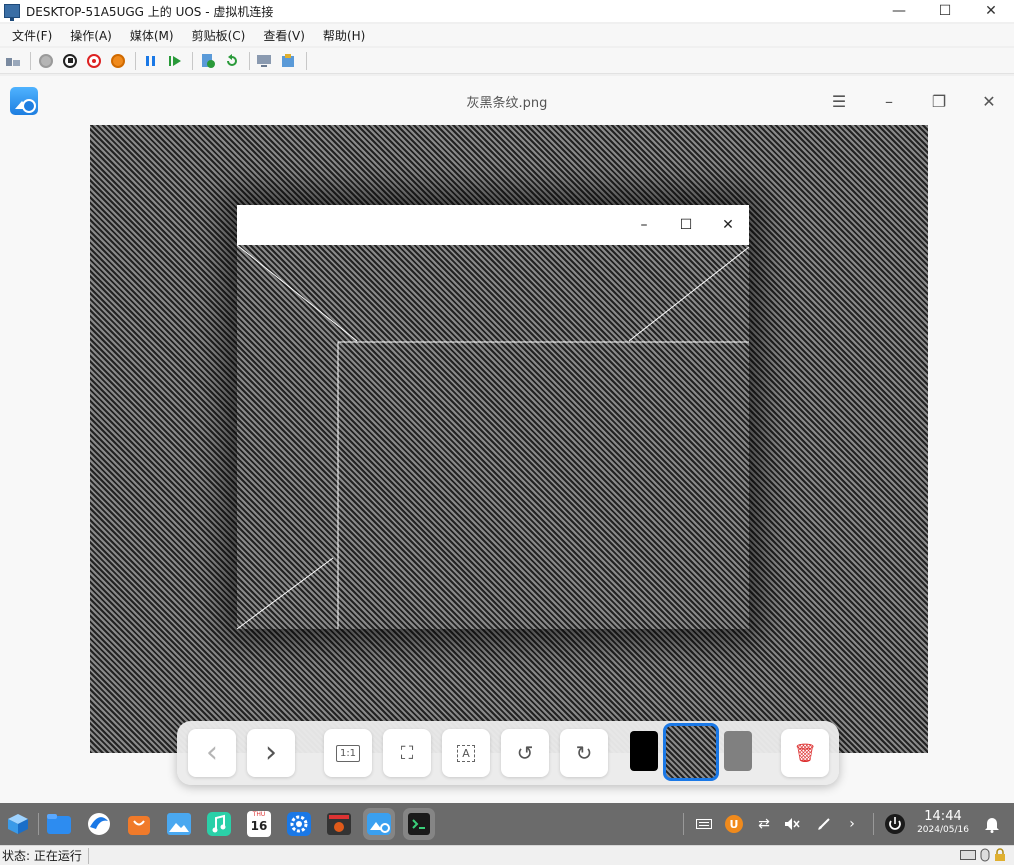  Describe the element at coordinates (889, 101) in the screenshot. I see `viewer-minimize-button: –` at that location.